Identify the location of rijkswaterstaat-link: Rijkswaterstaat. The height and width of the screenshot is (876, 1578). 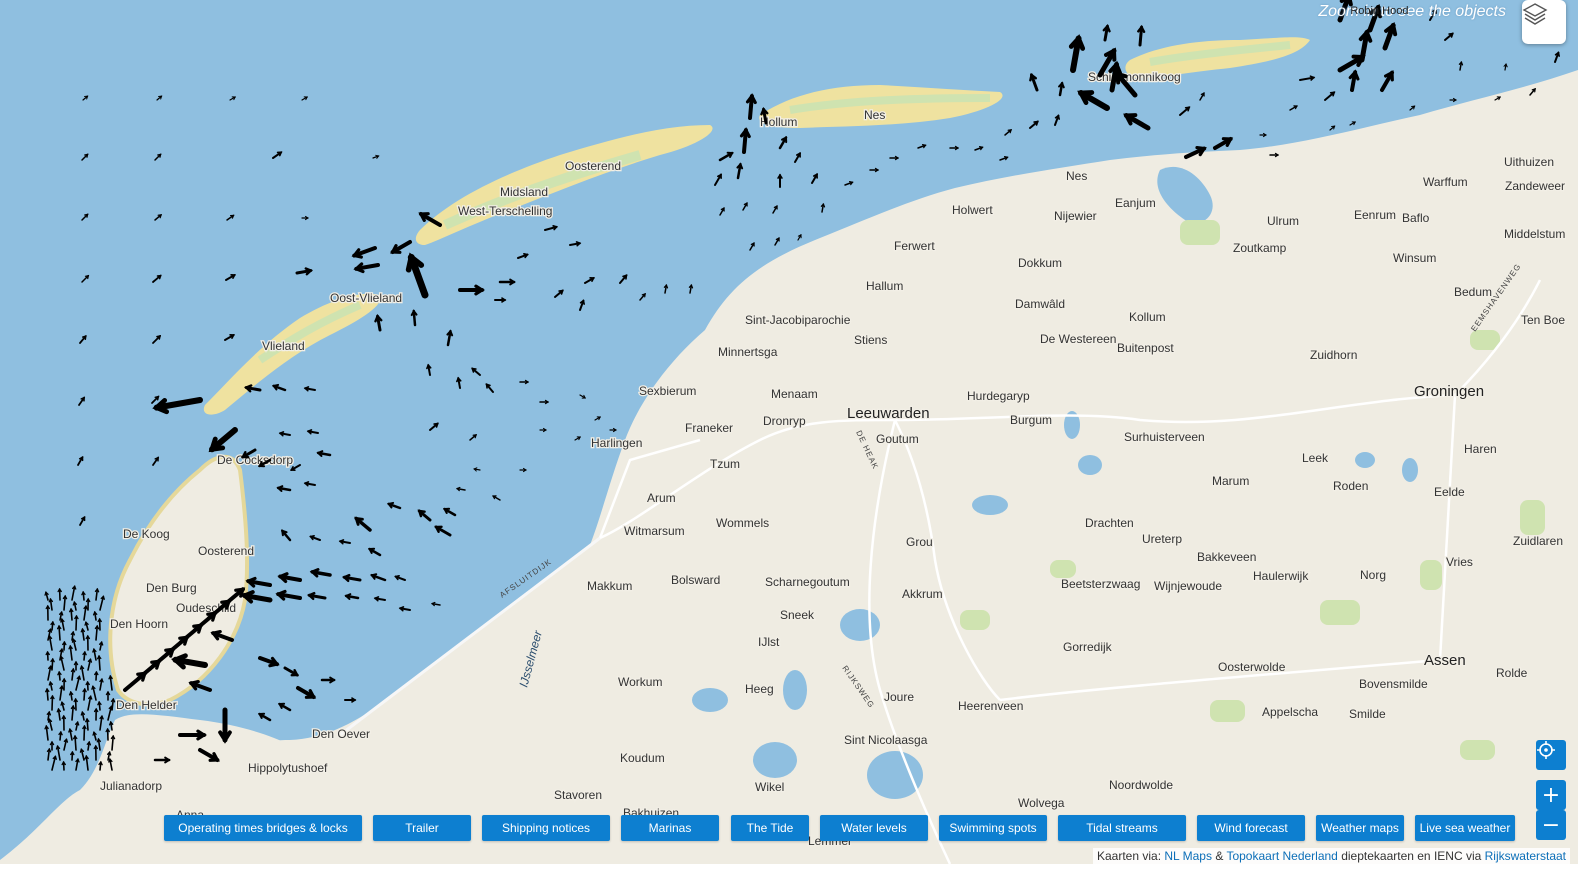
(1525, 856).